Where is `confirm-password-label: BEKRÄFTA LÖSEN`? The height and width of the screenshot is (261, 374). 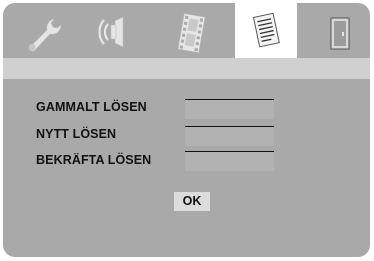 confirm-password-label: BEKRÄFTA LÖSEN is located at coordinates (94, 160).